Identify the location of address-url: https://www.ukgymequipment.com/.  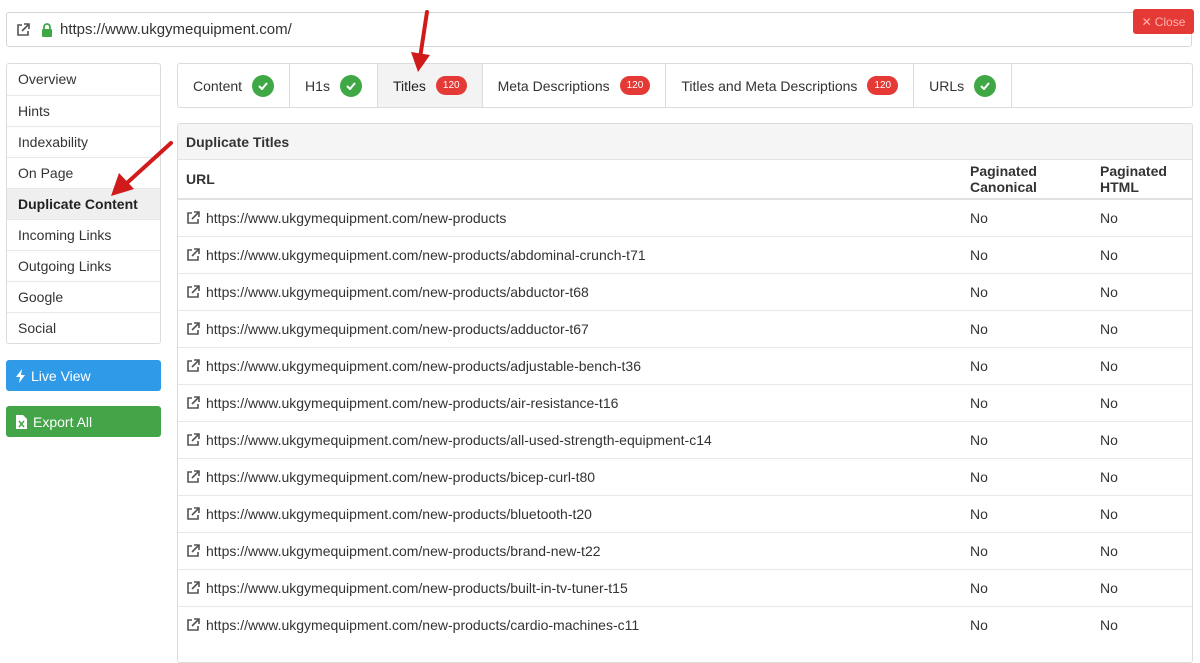
(176, 29).